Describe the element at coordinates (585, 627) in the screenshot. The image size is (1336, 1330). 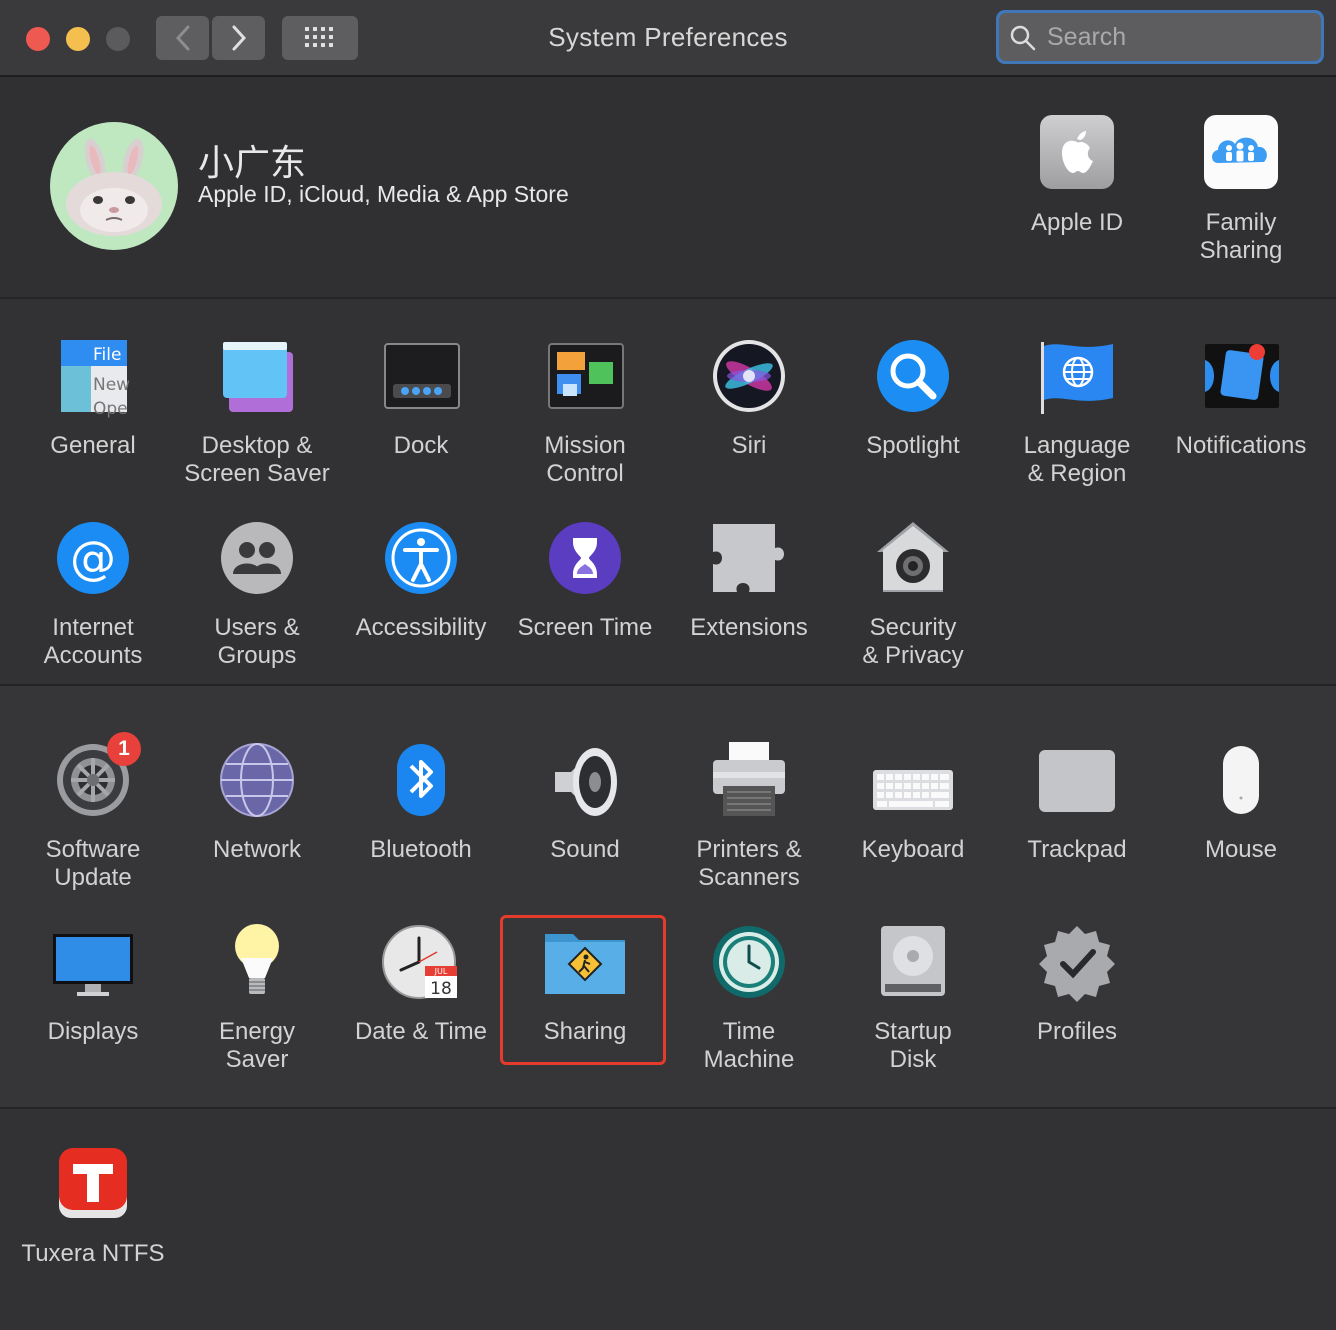
I see `pane-label: Screen Time` at that location.